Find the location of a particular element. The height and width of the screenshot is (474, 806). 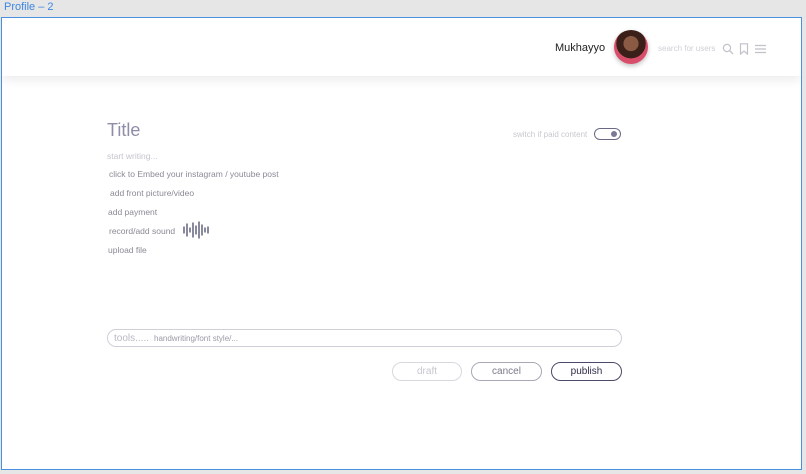

draft-button: draft is located at coordinates (427, 371).